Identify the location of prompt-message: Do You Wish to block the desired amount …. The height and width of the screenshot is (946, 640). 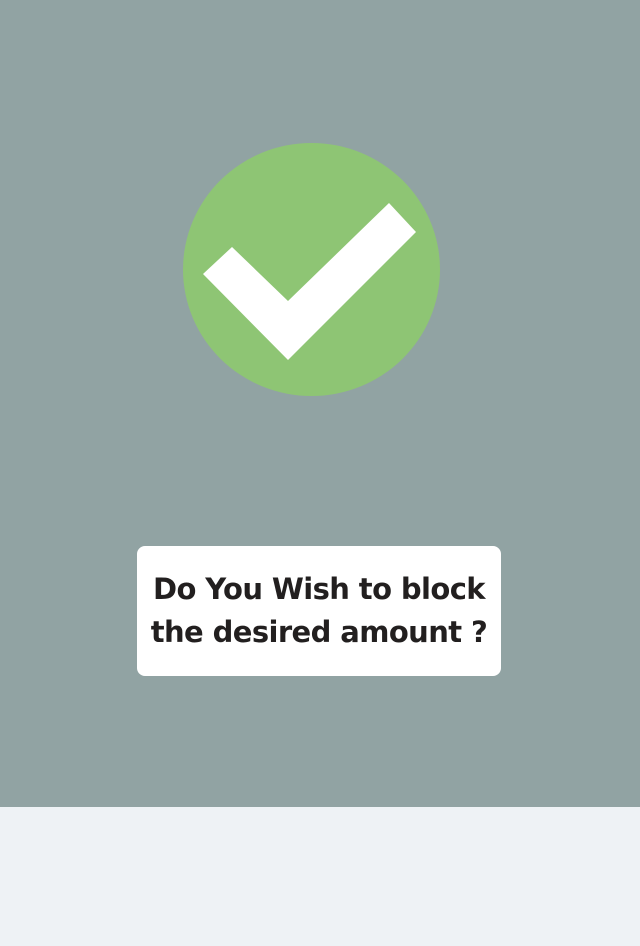
(319, 611).